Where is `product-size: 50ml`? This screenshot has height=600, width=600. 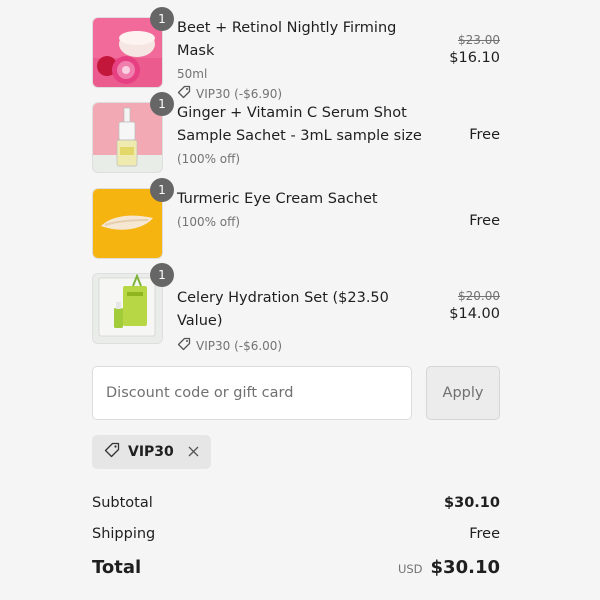 product-size: 50ml is located at coordinates (192, 74).